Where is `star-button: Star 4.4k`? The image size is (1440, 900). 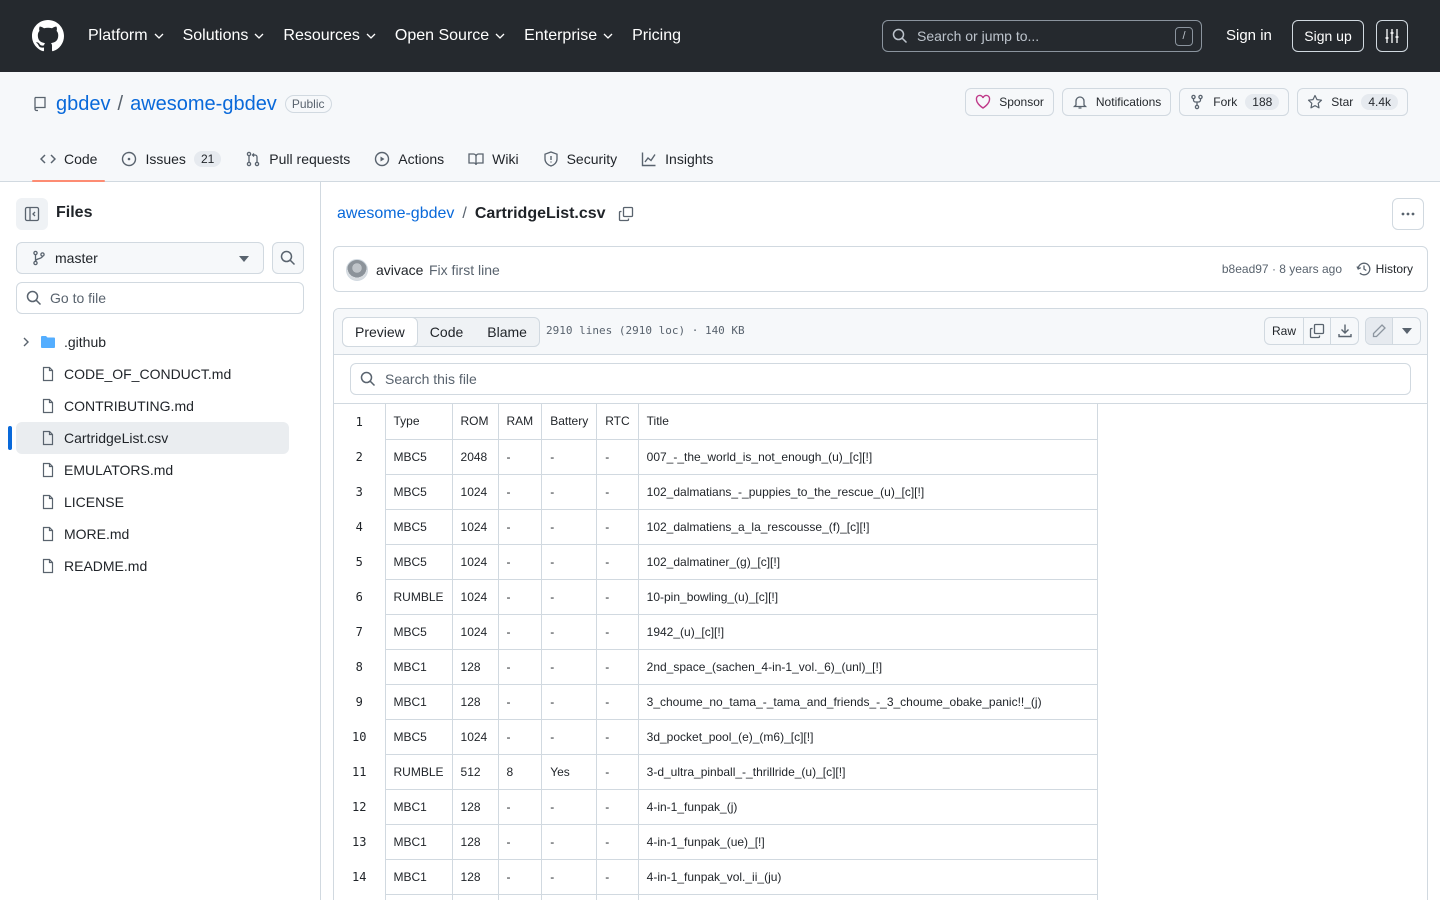 star-button: Star 4.4k is located at coordinates (1352, 102).